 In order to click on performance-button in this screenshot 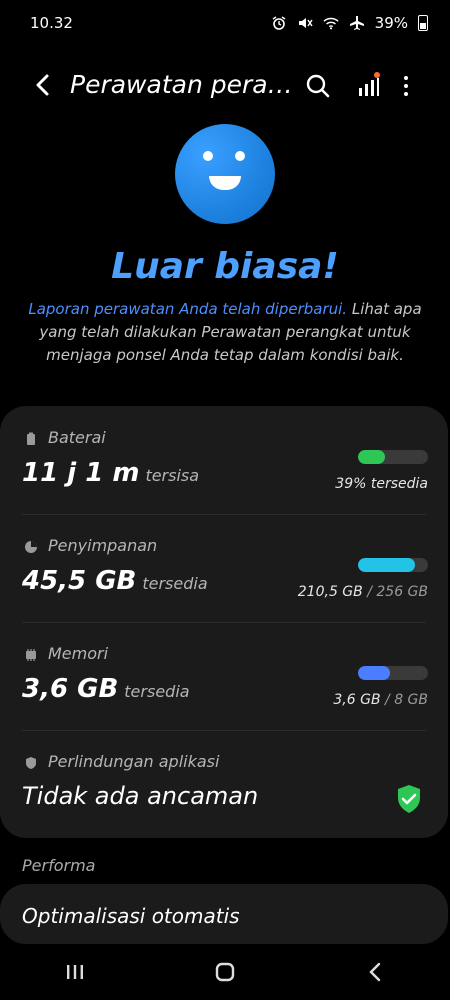, I will do `click(368, 86)`.